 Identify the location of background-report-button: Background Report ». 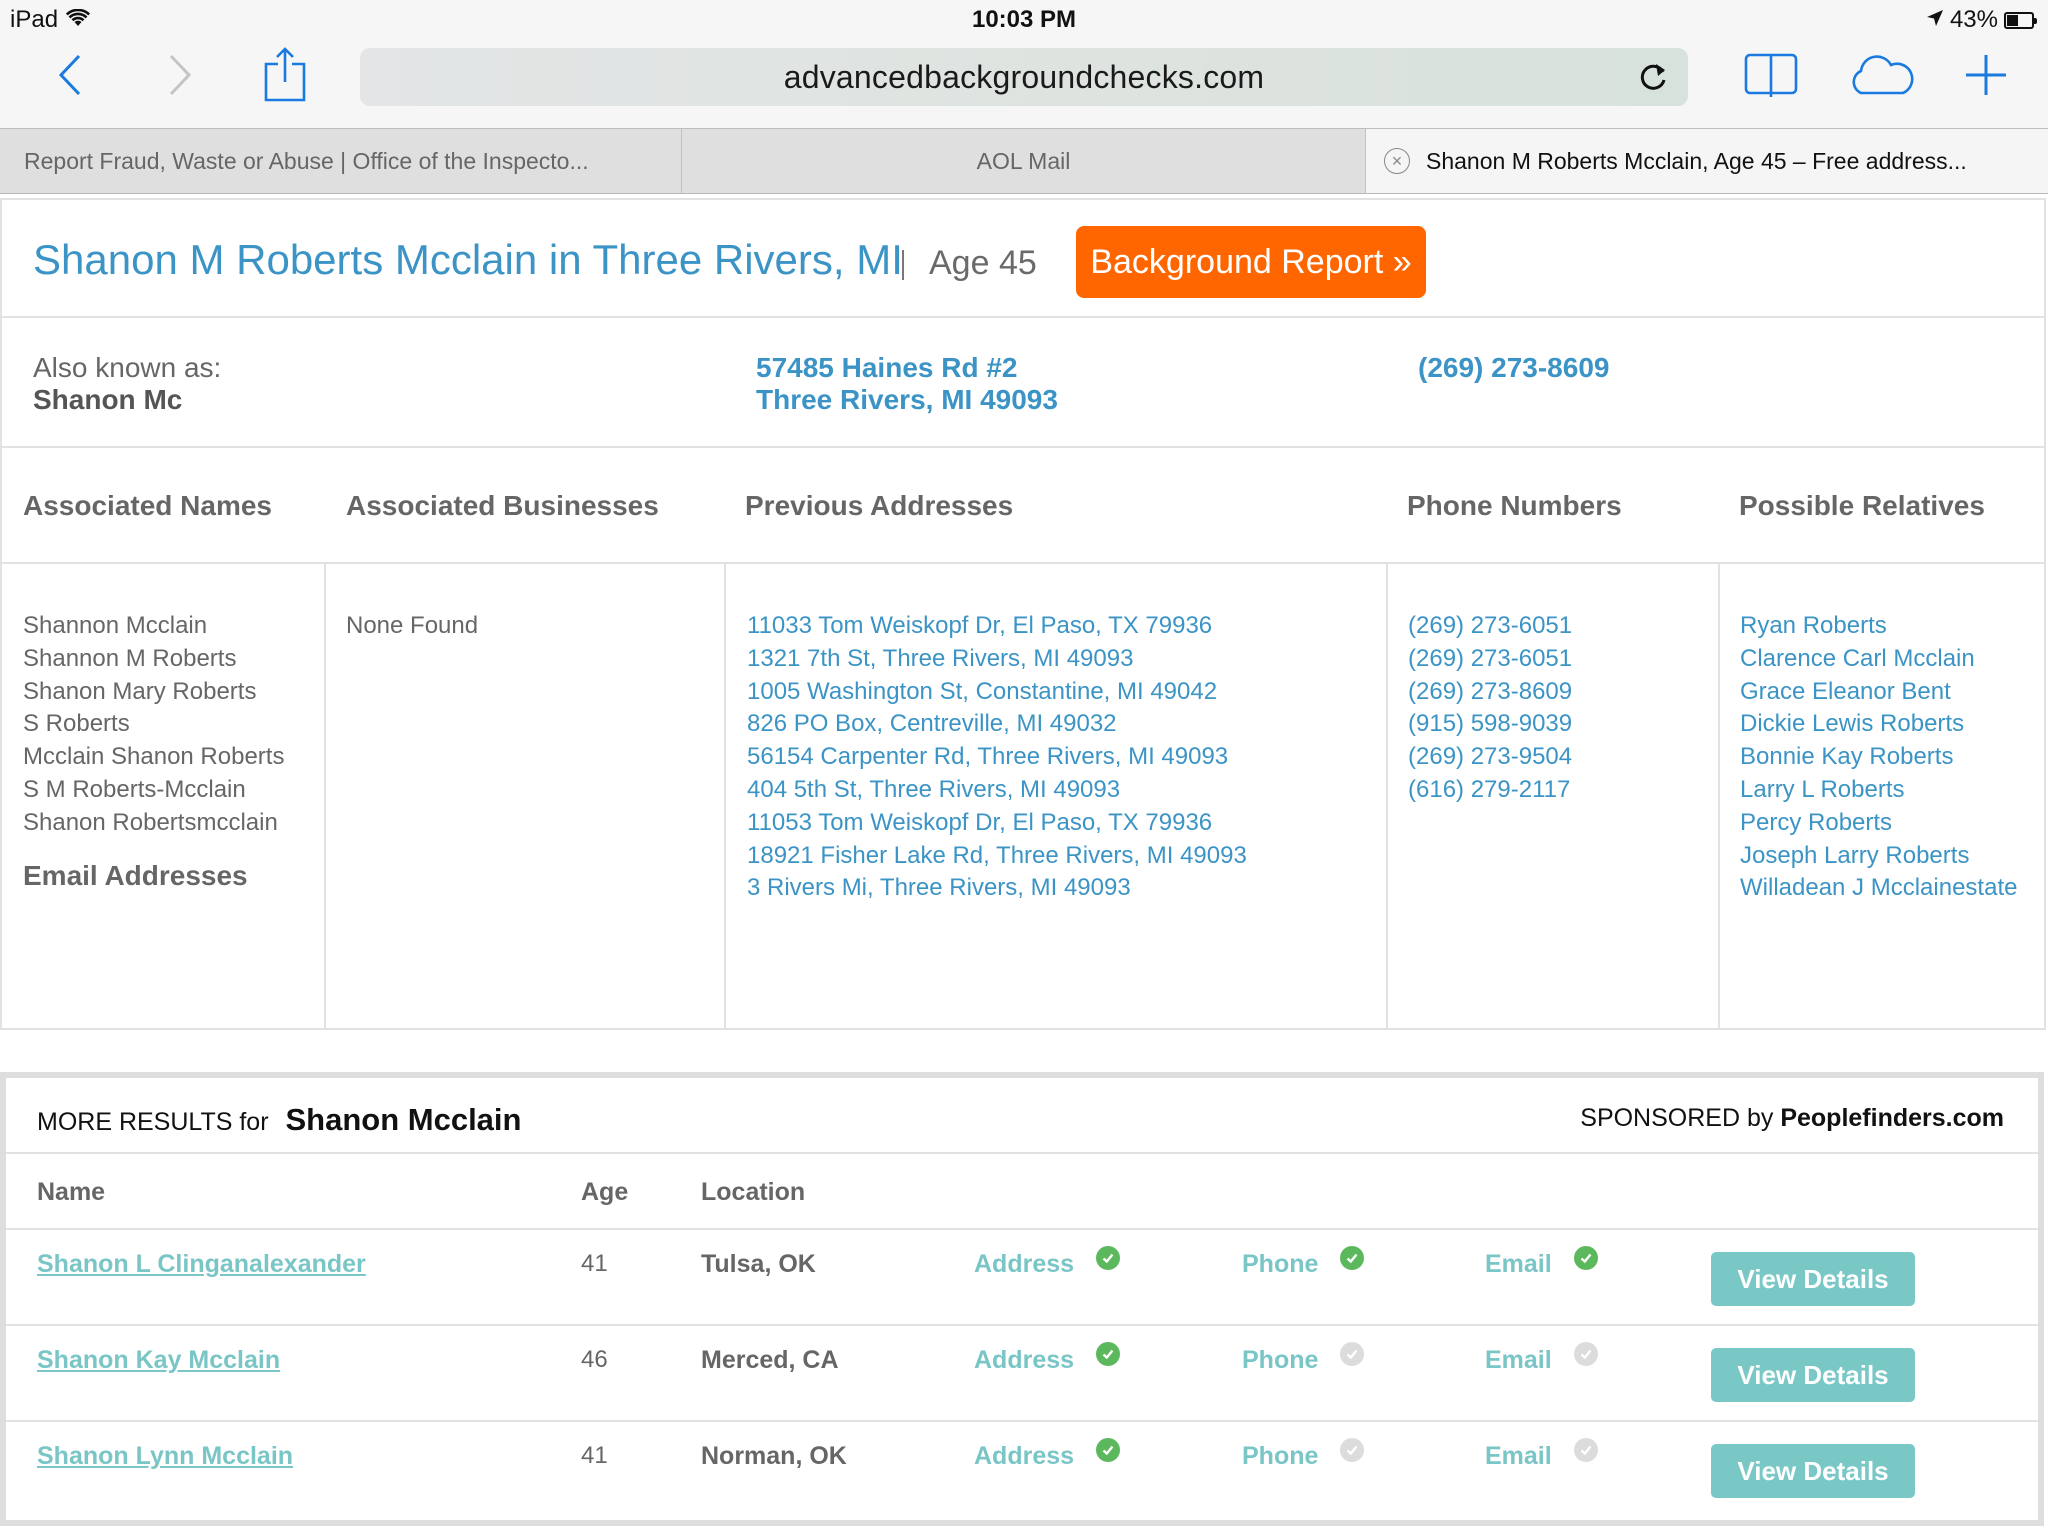
(1251, 262).